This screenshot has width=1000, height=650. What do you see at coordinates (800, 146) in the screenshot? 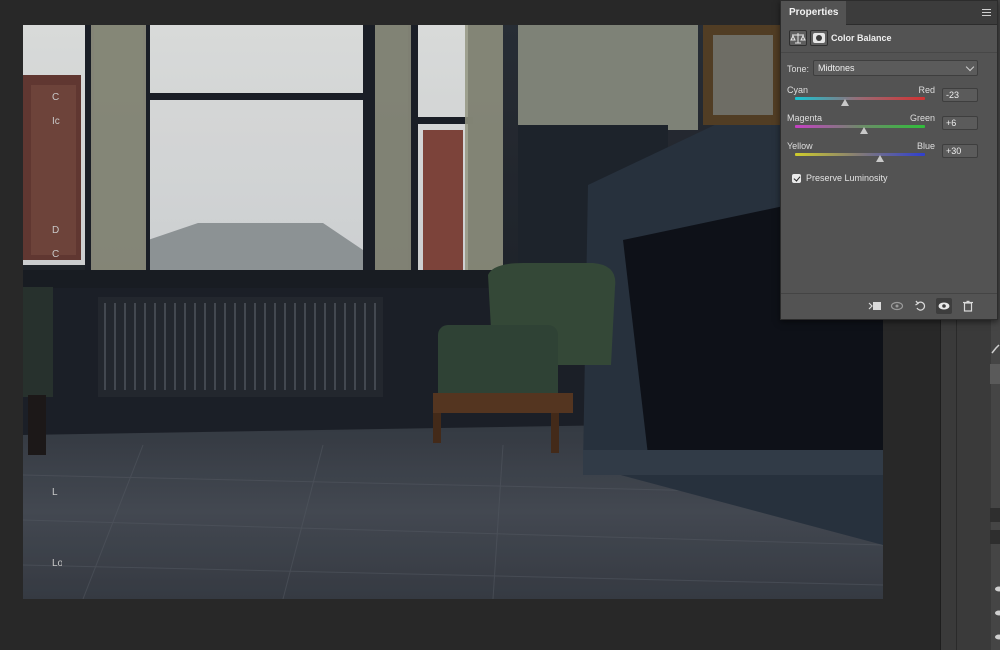
I see `slider-left-label: Yellow` at bounding box center [800, 146].